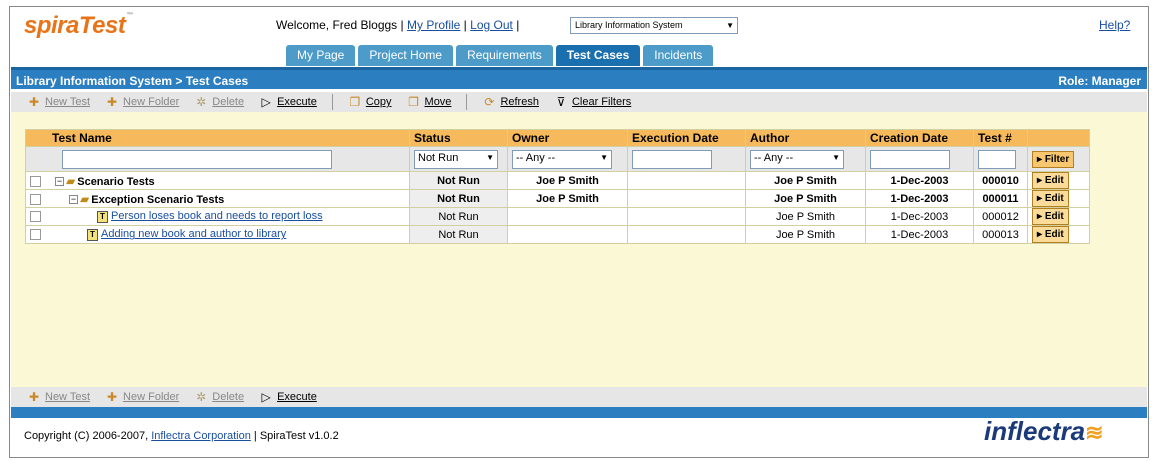 This screenshot has width=1156, height=461. What do you see at coordinates (919, 138) in the screenshot?
I see `column-header-creation-date: Creation Date` at bounding box center [919, 138].